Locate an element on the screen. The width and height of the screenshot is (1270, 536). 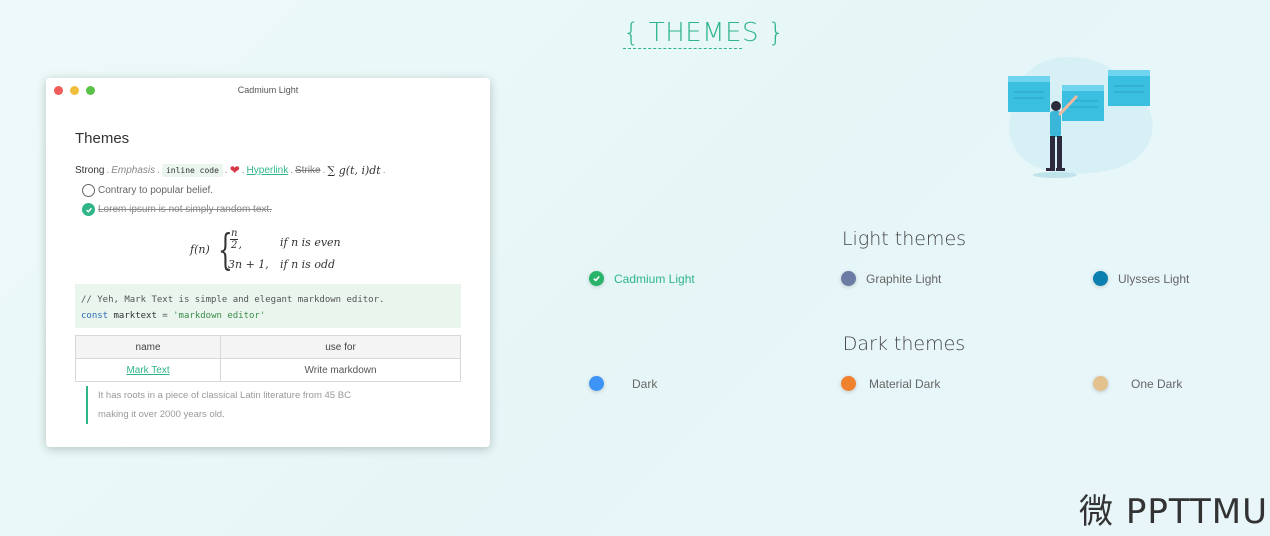
formula-function: f(n) is located at coordinates (200, 249).